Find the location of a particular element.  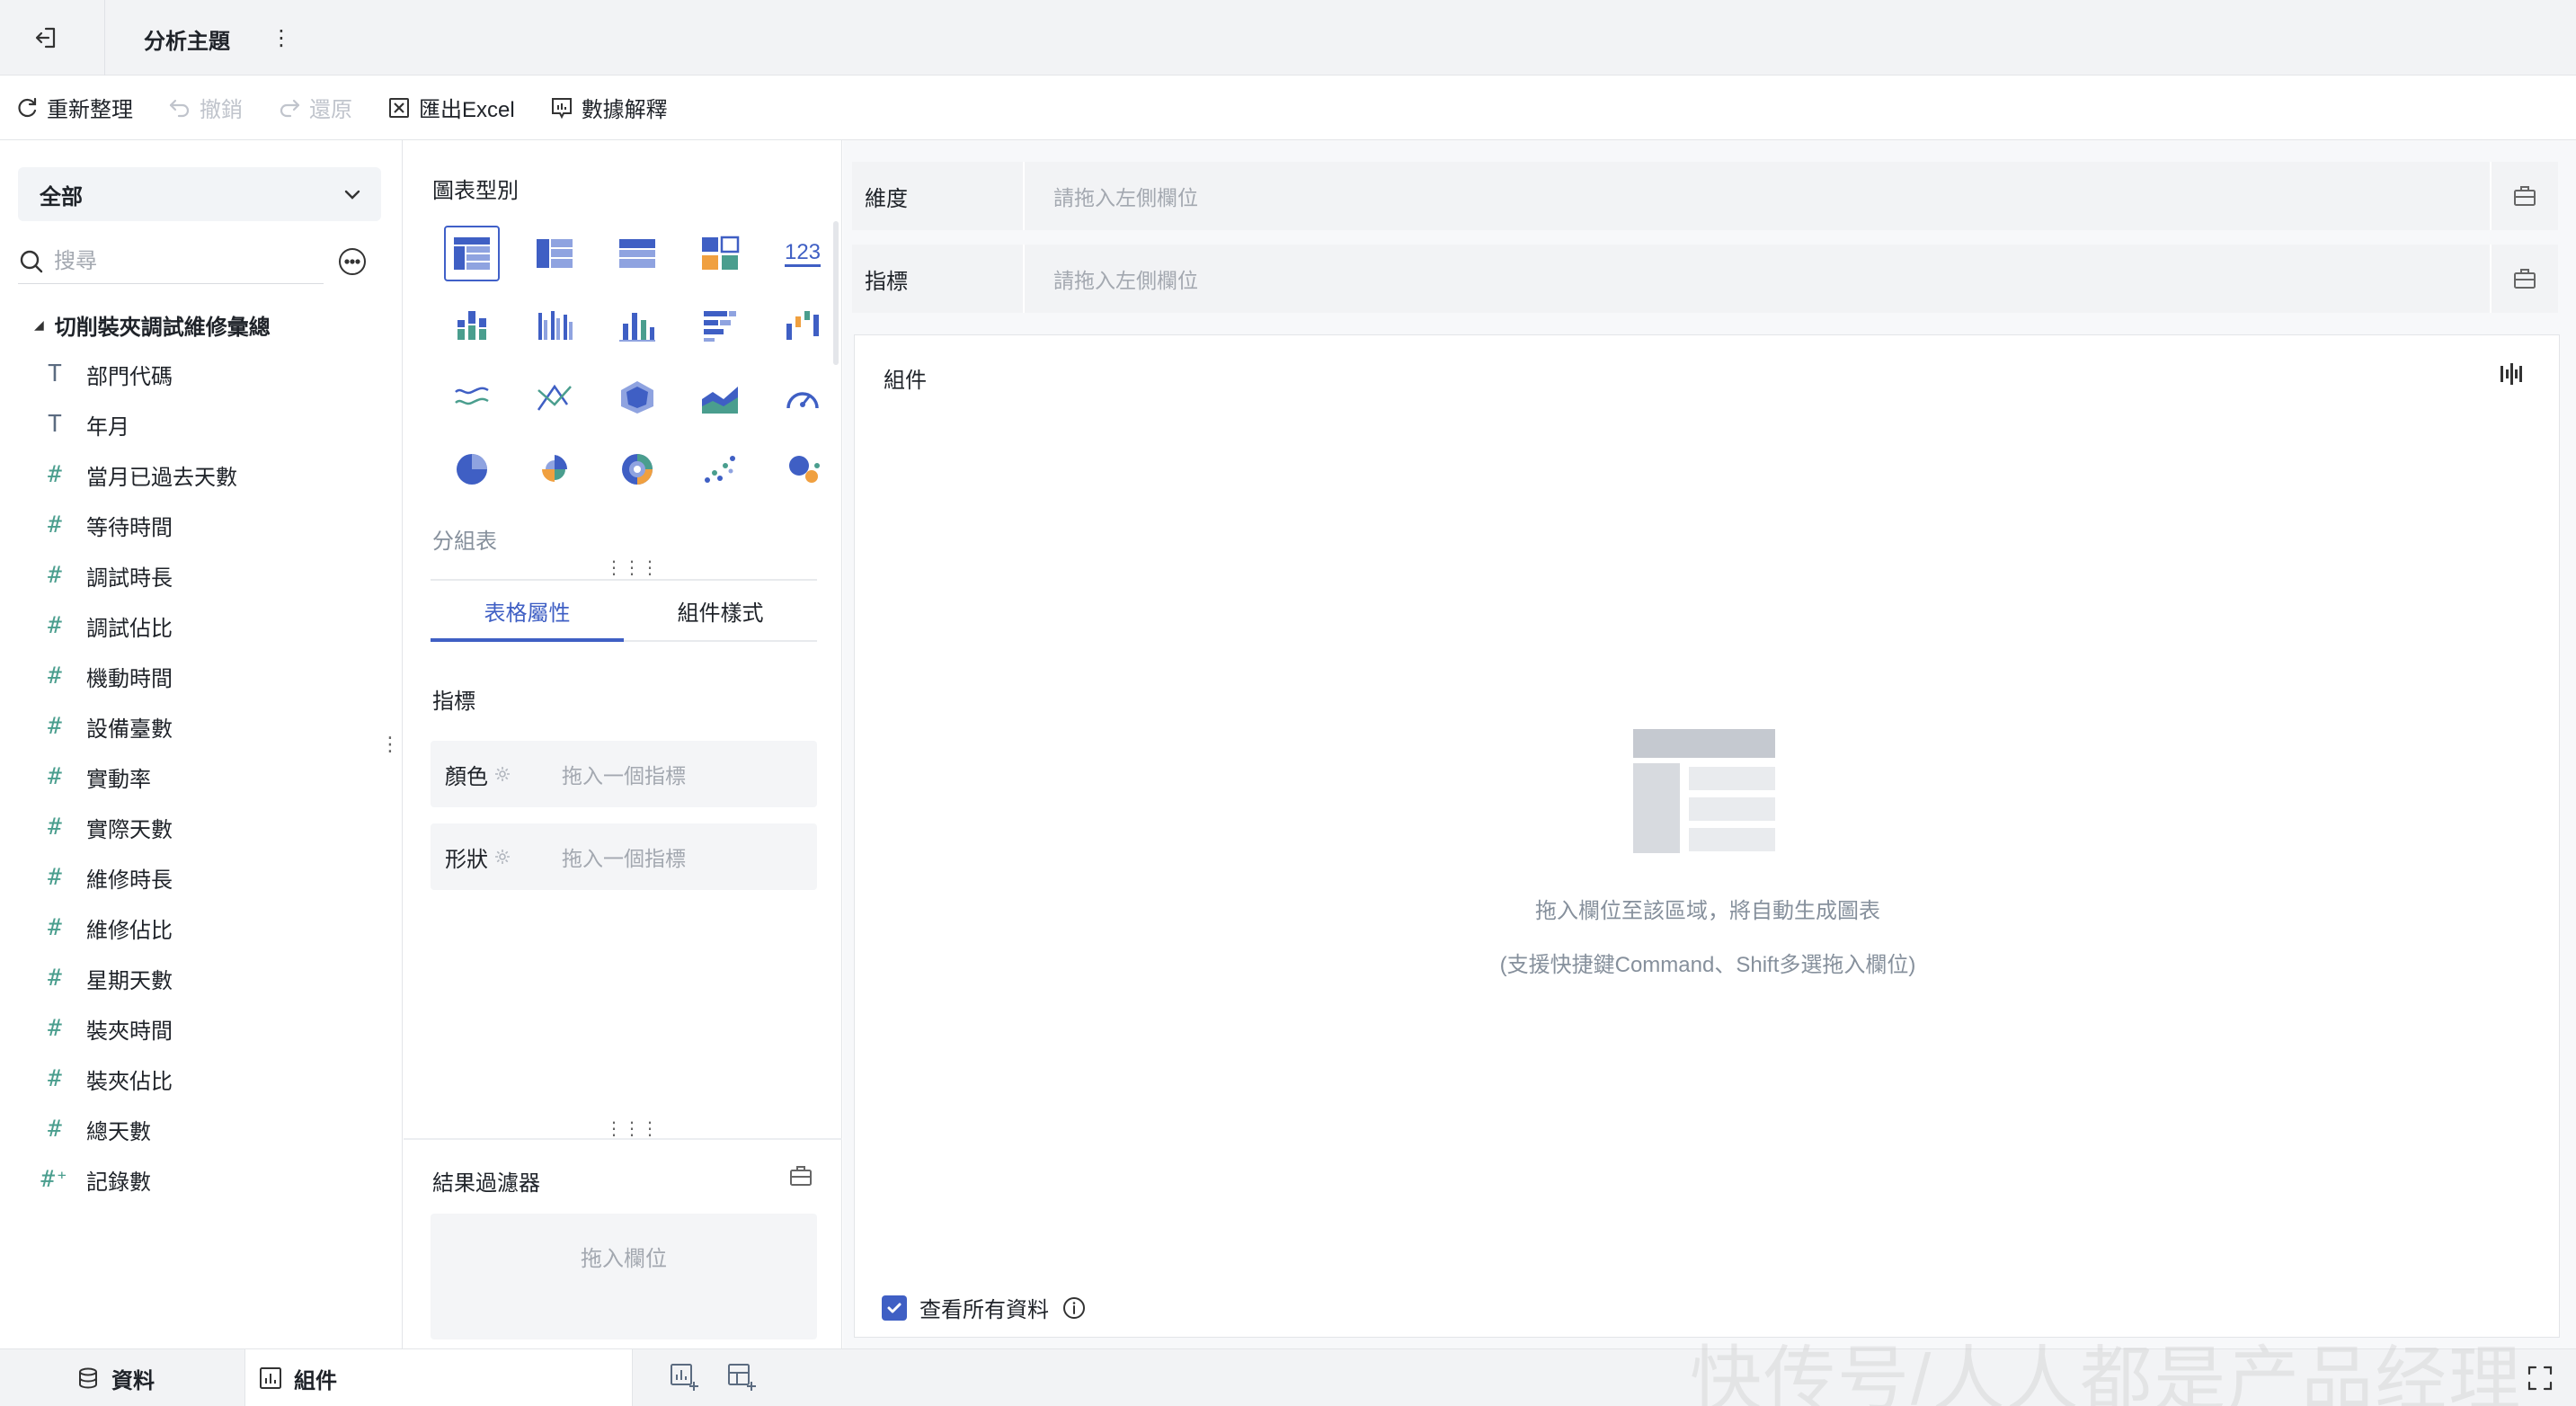

excel-icon is located at coordinates (399, 107).